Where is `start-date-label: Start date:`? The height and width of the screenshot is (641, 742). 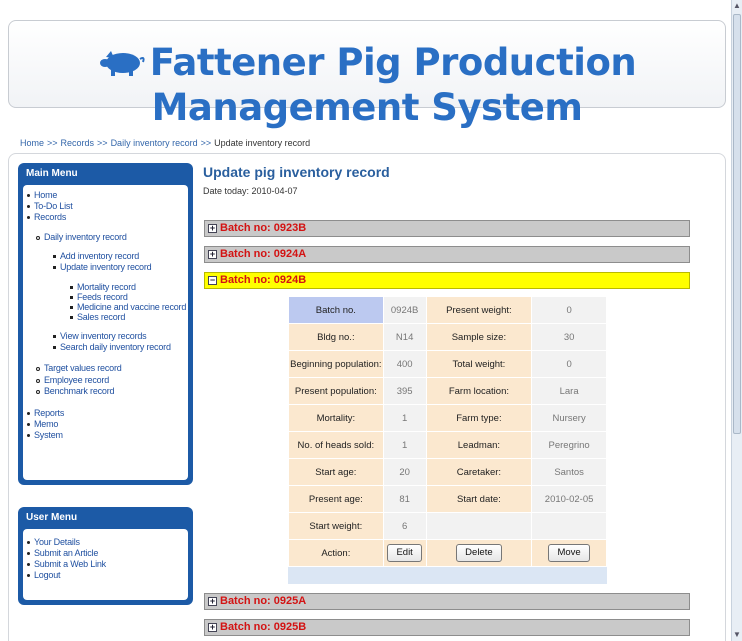 start-date-label: Start date: is located at coordinates (479, 499).